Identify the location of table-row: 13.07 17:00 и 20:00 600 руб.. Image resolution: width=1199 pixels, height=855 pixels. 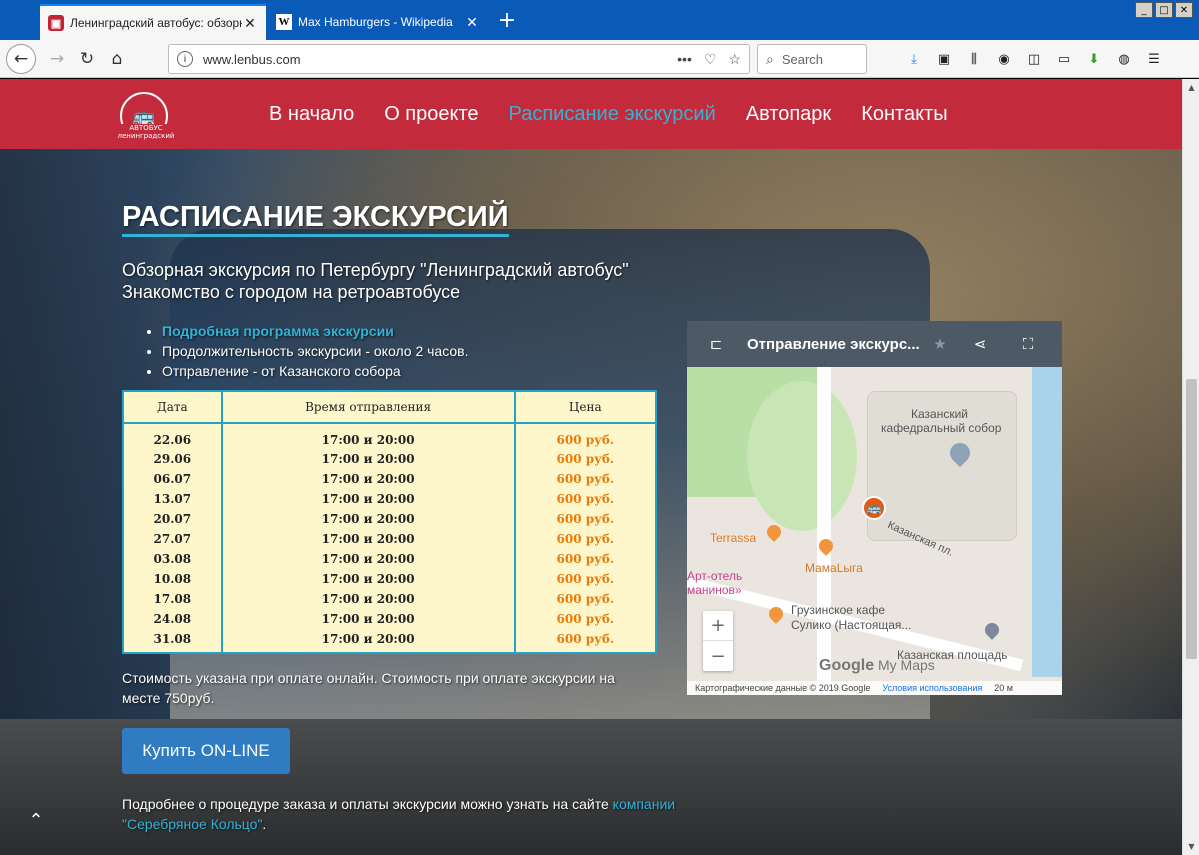
(390, 499).